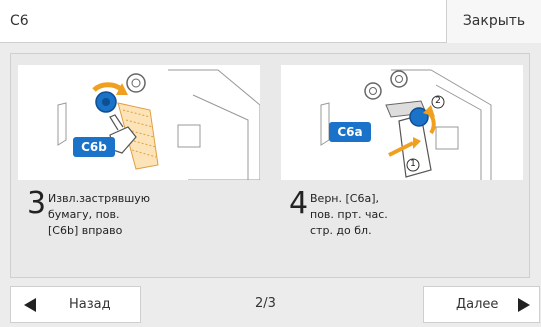 The image size is (541, 327). I want to click on dialog-footer: Назад 2/3 Далее, so click(270, 304).